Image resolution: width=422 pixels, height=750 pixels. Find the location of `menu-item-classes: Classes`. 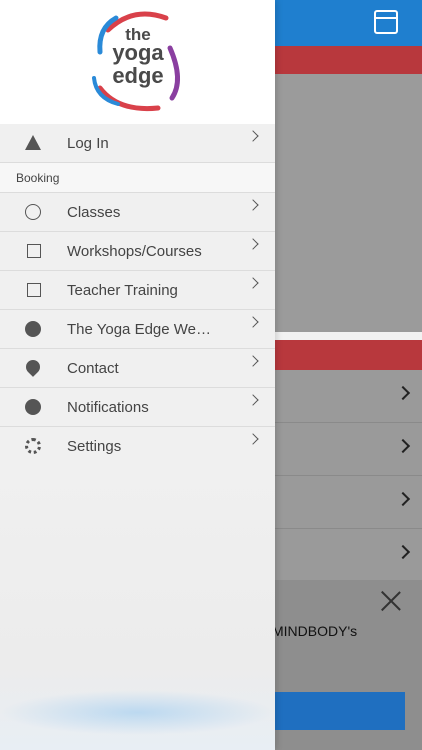

menu-item-classes: Classes is located at coordinates (137, 212).